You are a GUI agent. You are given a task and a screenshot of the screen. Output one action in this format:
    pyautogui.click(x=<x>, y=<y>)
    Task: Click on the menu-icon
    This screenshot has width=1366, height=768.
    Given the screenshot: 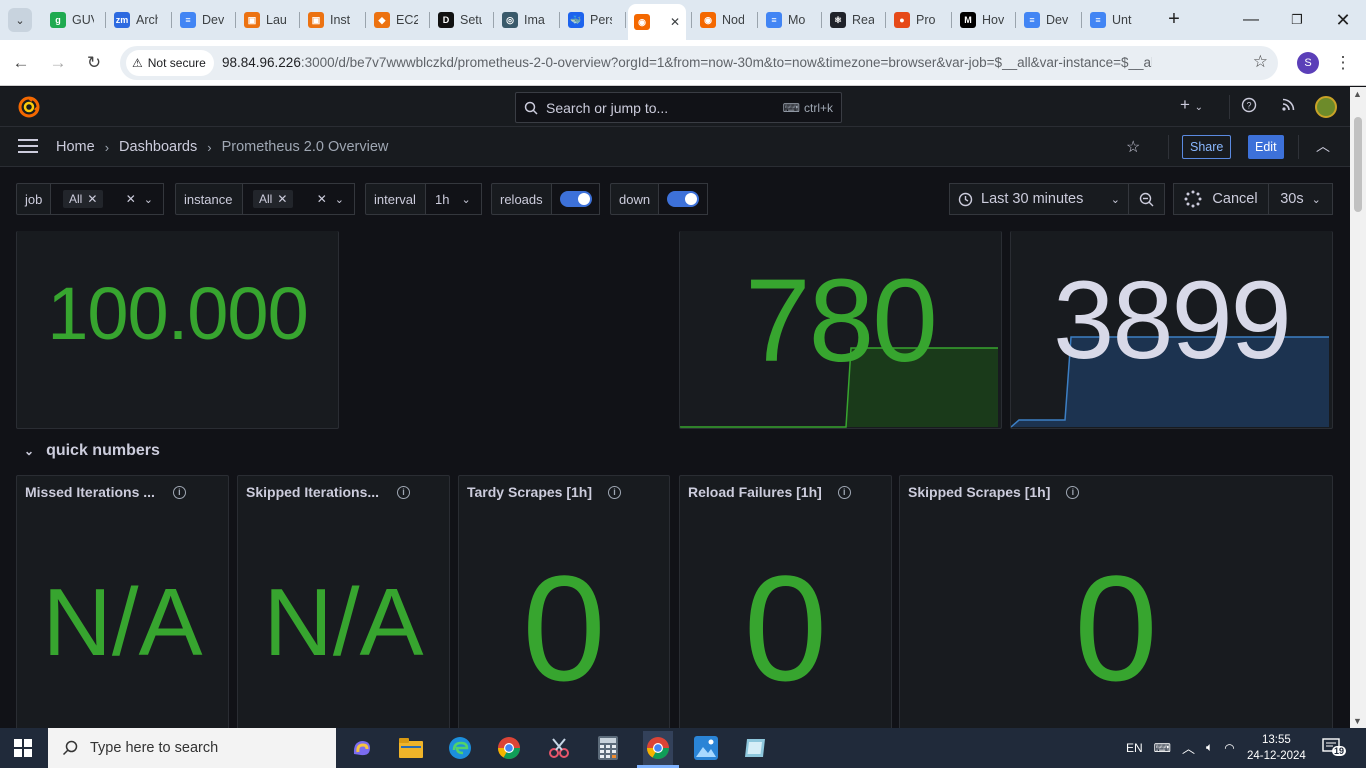 What is the action you would take?
    pyautogui.click(x=28, y=147)
    